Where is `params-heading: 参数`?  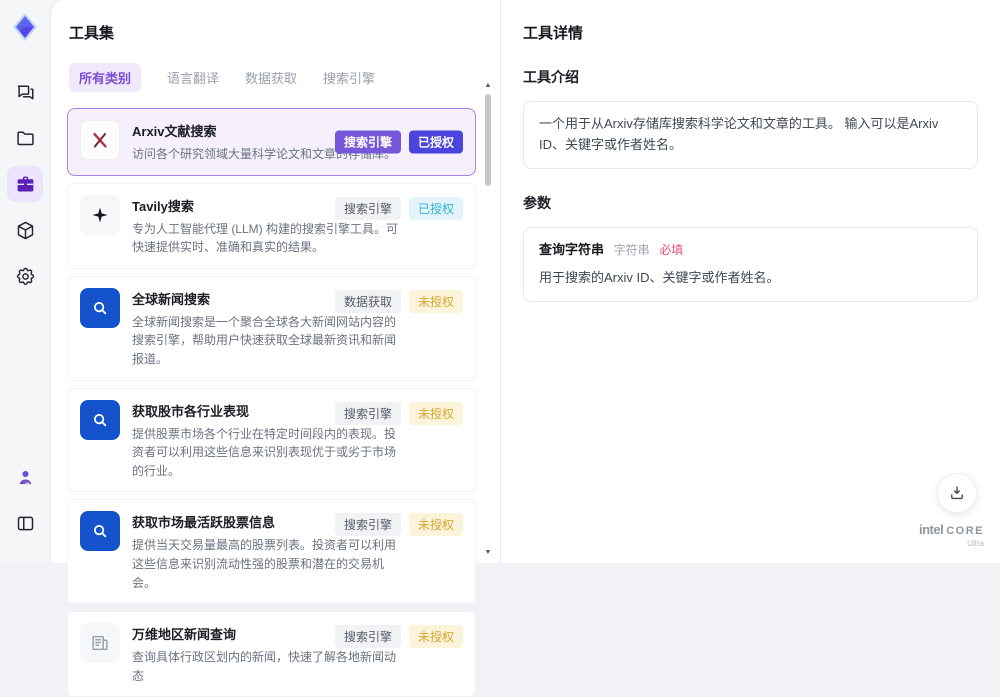
params-heading: 参数 is located at coordinates (537, 202).